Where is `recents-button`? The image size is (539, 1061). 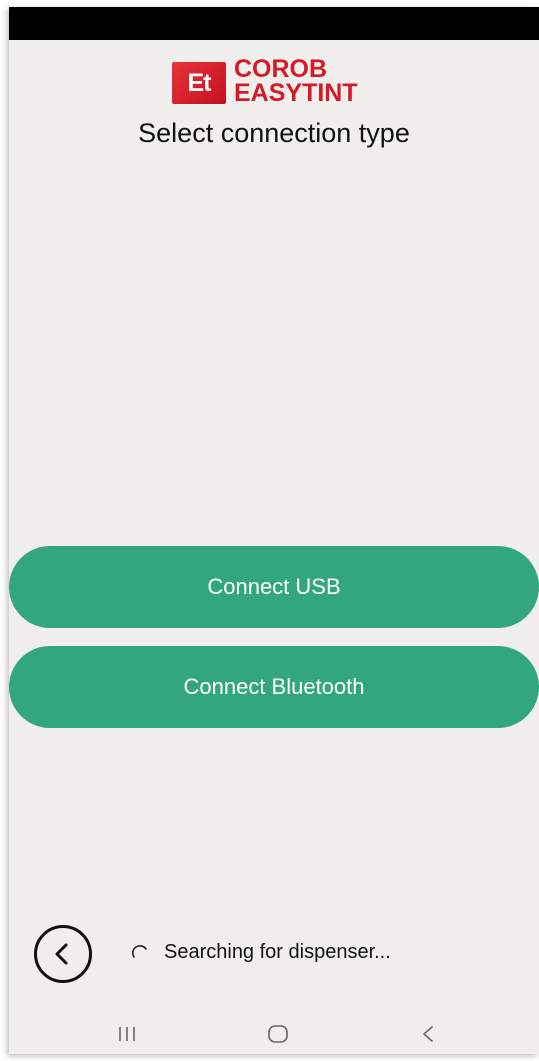
recents-button is located at coordinates (127, 1033).